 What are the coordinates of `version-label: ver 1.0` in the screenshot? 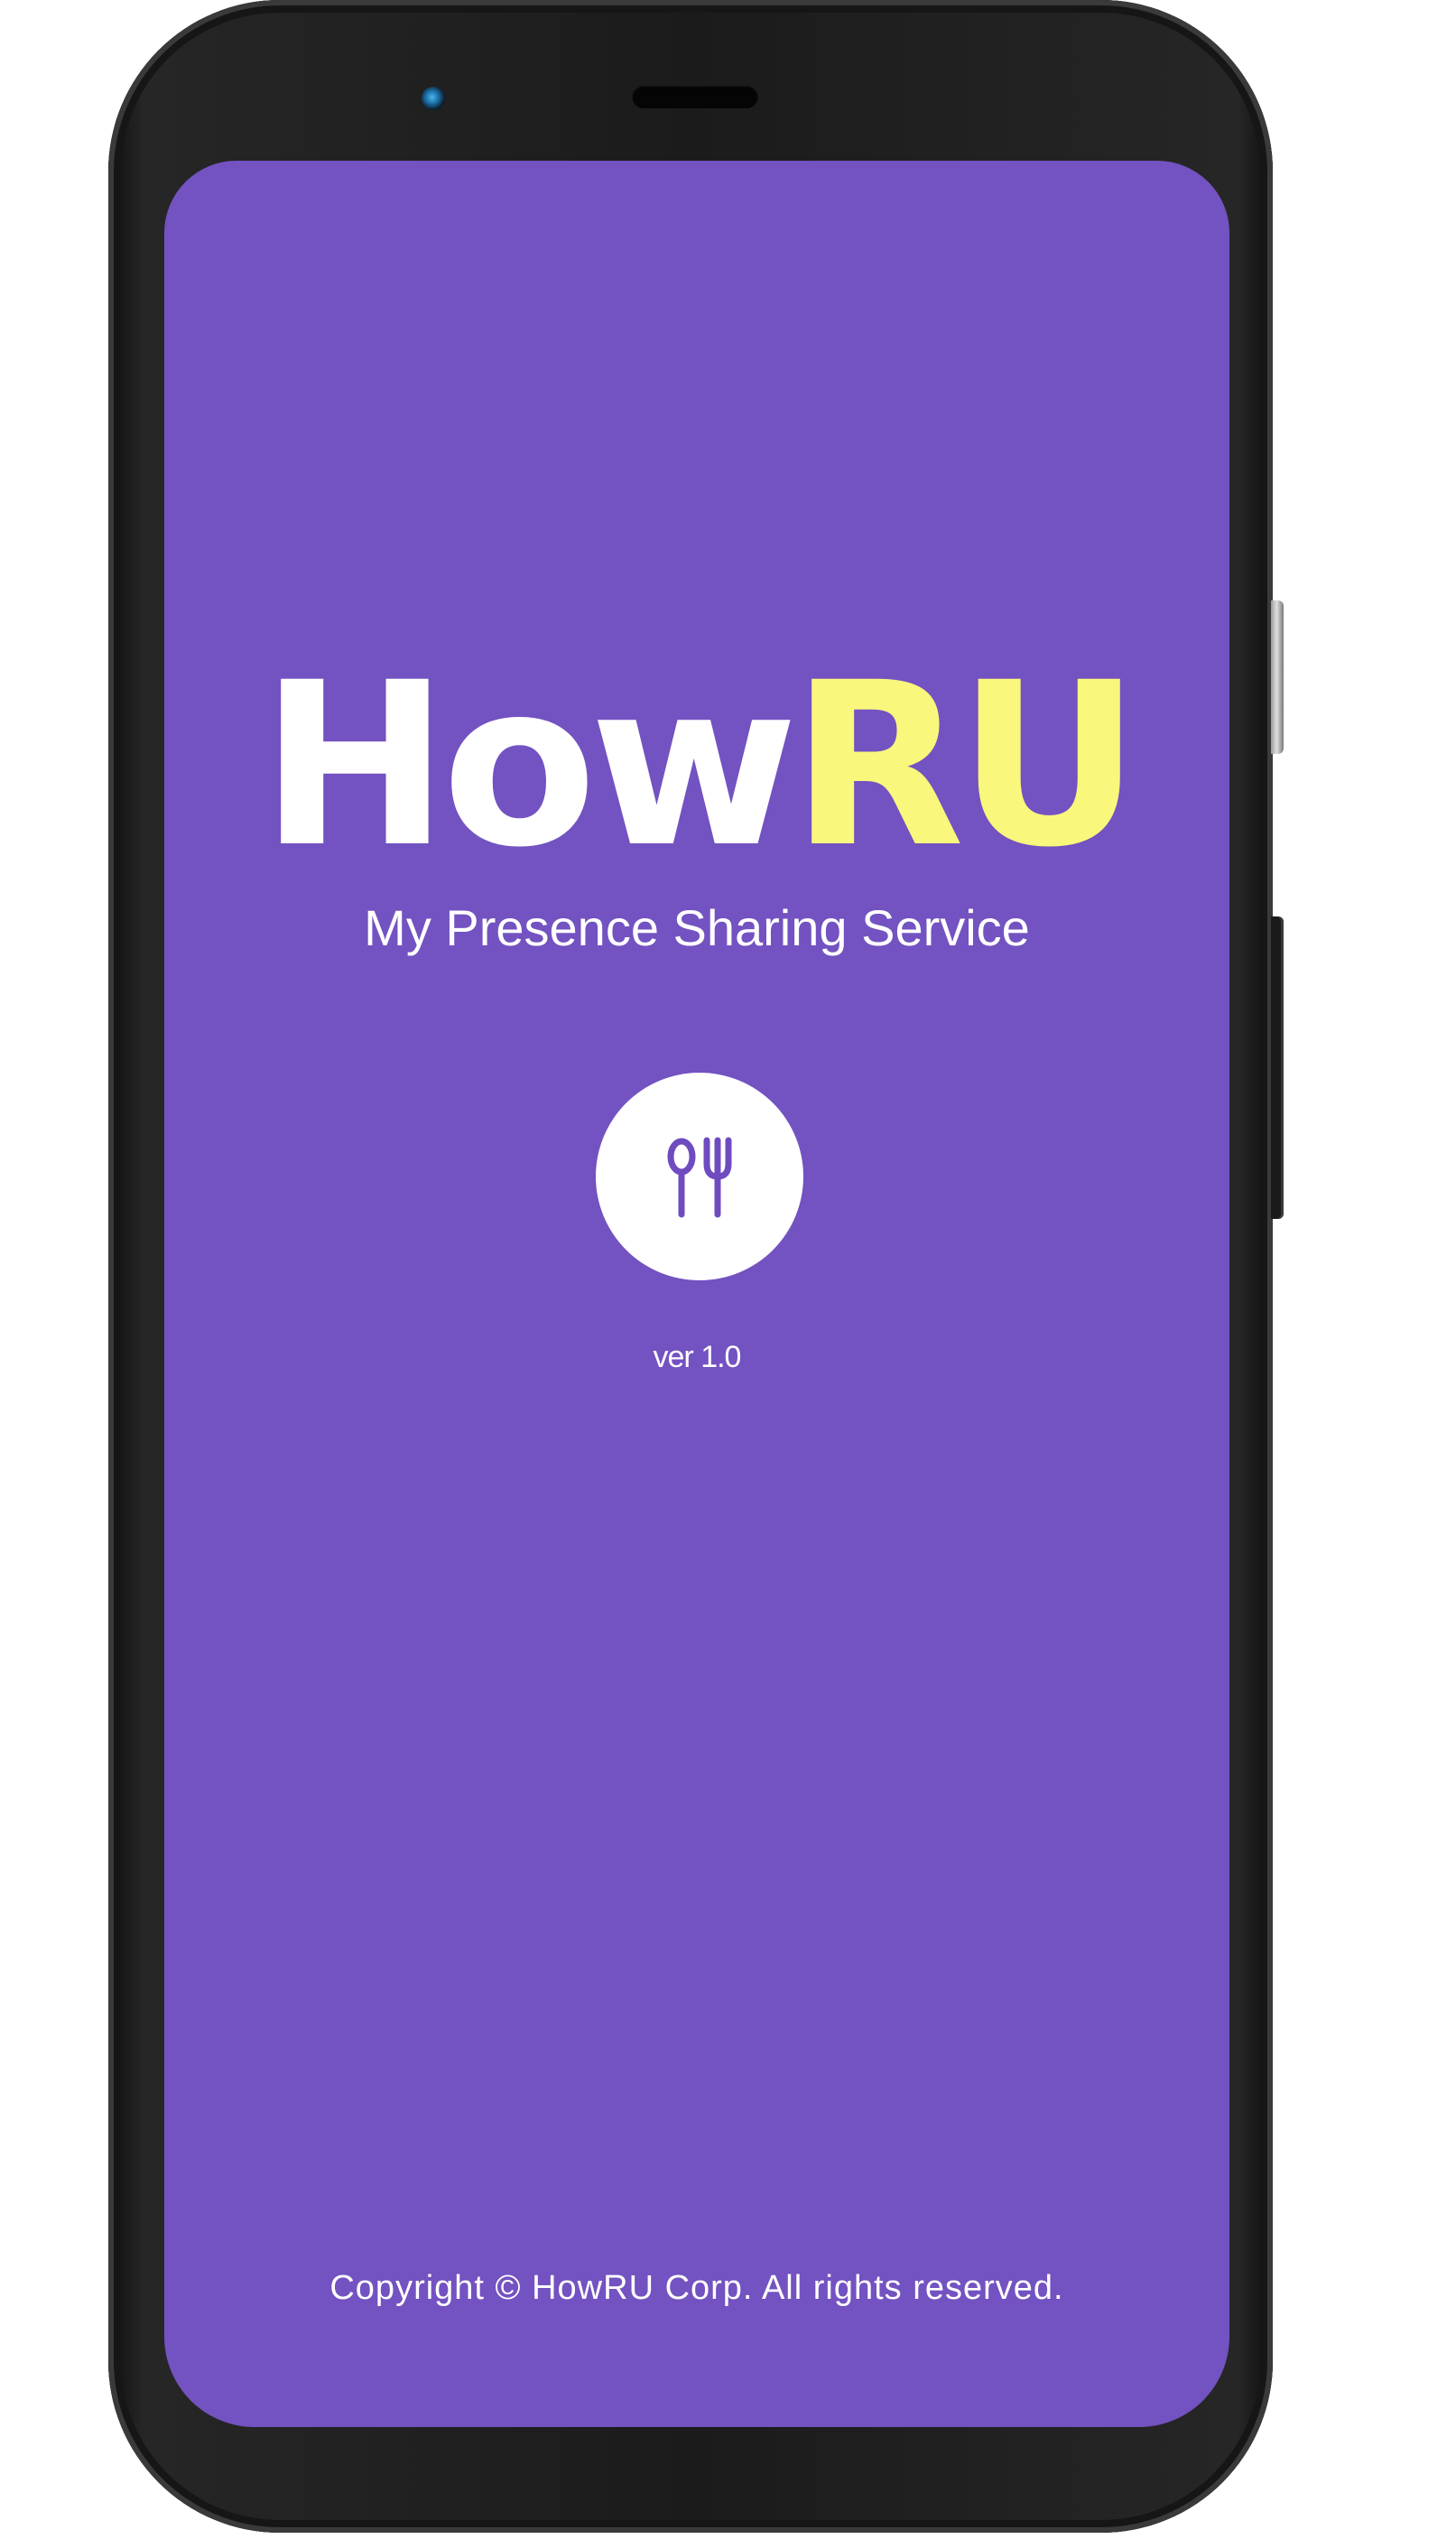 It's located at (697, 1357).